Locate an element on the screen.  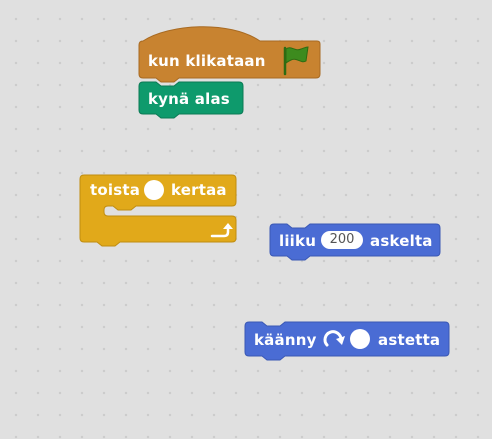
turn-degrees-input is located at coordinates (360, 339).